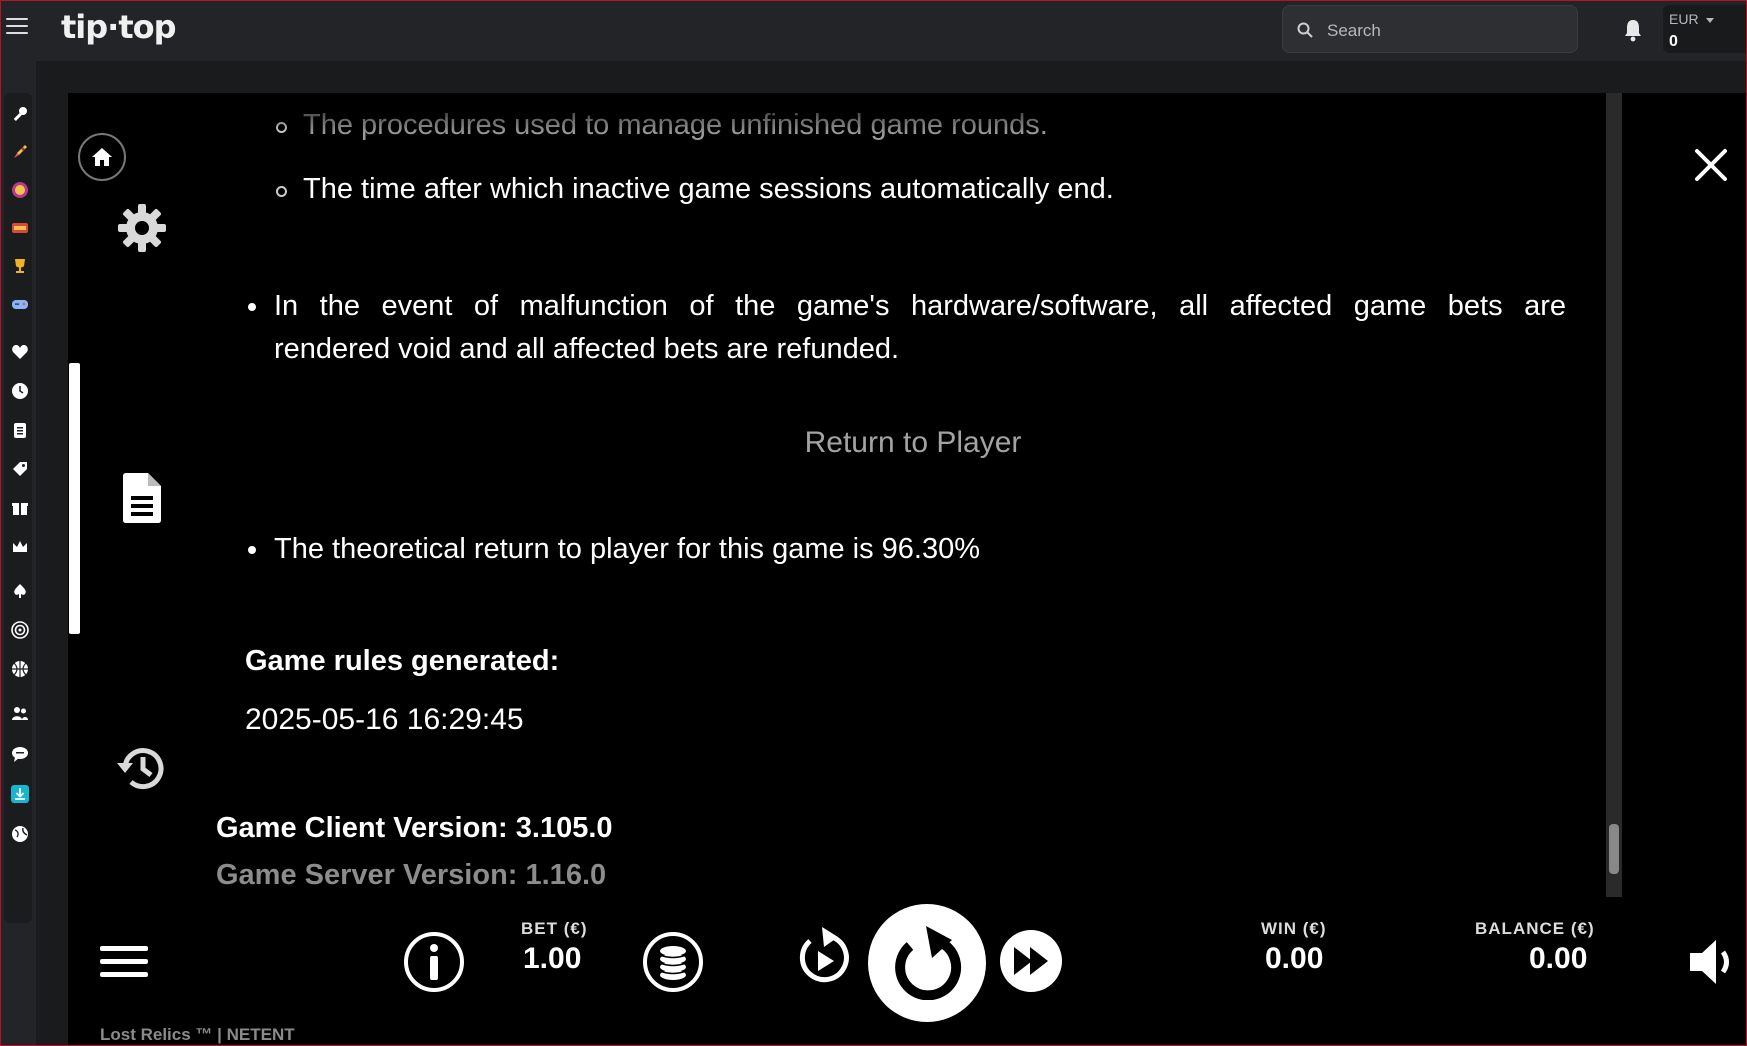 The image size is (1747, 1046). Describe the element at coordinates (142, 768) in the screenshot. I see `history-icon` at that location.